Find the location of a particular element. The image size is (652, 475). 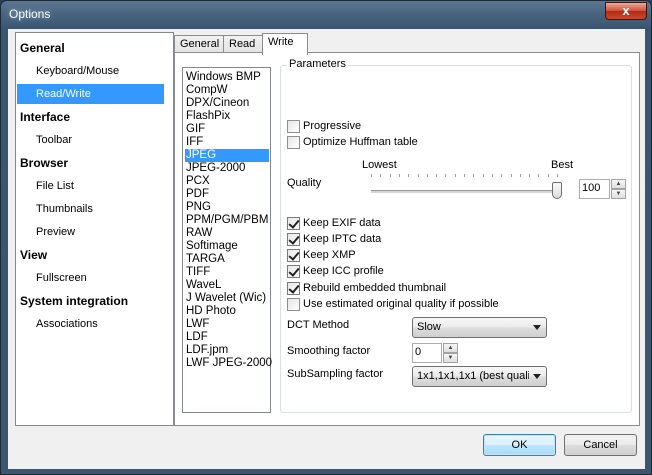

keep-exif-label: Keep EXIF data is located at coordinates (342, 223).